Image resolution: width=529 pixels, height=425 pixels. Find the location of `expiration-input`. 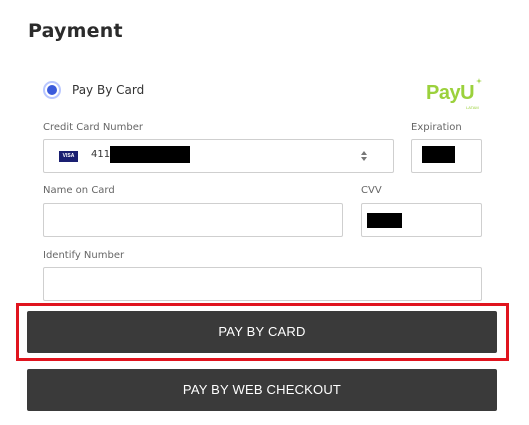

expiration-input is located at coordinates (446, 156).